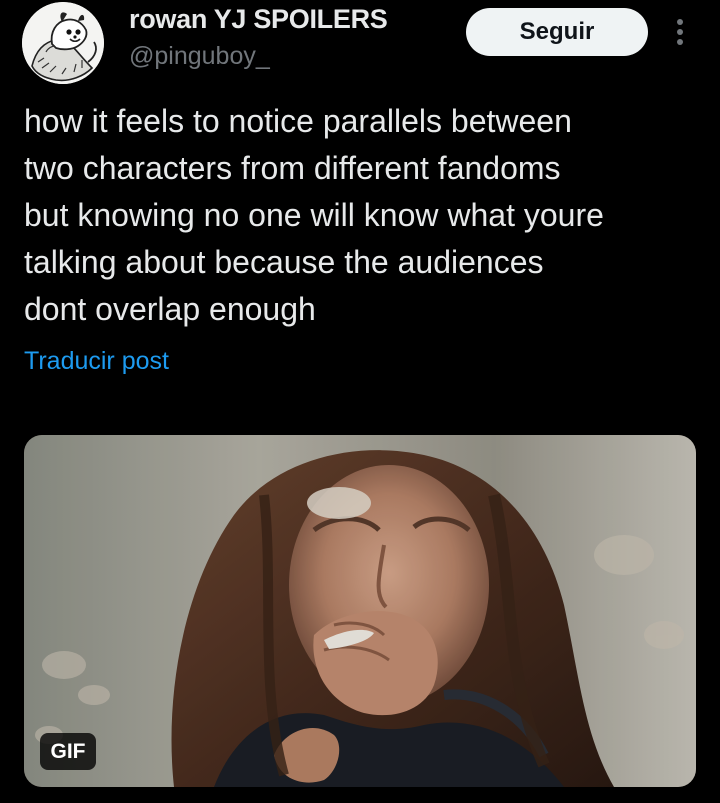 This screenshot has height=803, width=720. Describe the element at coordinates (298, 121) in the screenshot. I see `post-text-line: how it feels to notice parallels between` at that location.